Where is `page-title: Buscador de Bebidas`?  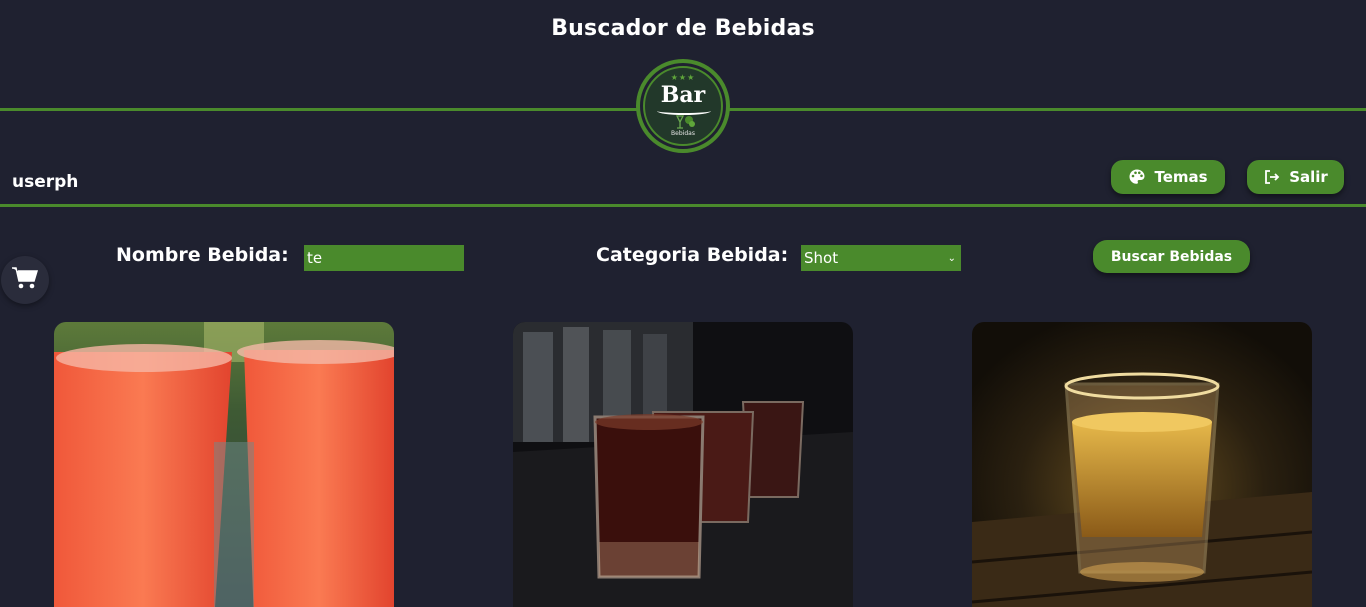
page-title: Buscador de Bebidas is located at coordinates (683, 28).